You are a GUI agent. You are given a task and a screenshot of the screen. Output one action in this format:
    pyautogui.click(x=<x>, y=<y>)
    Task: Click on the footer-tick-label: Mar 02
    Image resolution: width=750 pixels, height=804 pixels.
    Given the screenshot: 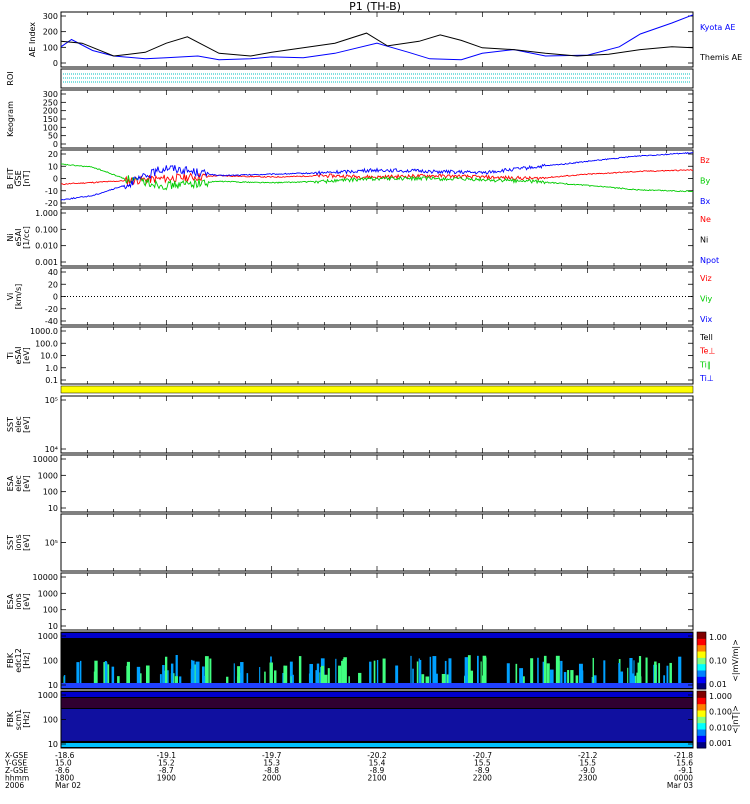 What is the action you would take?
    pyautogui.click(x=68, y=785)
    